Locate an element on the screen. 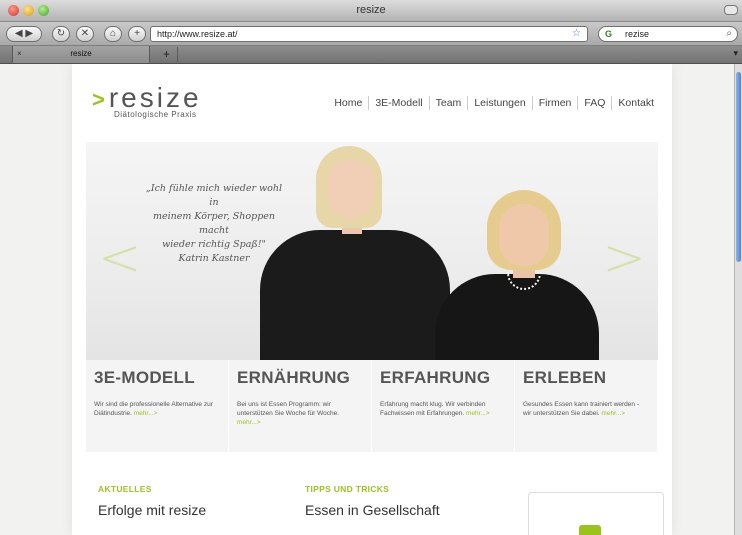  reload-button: ↻ is located at coordinates (61, 34).